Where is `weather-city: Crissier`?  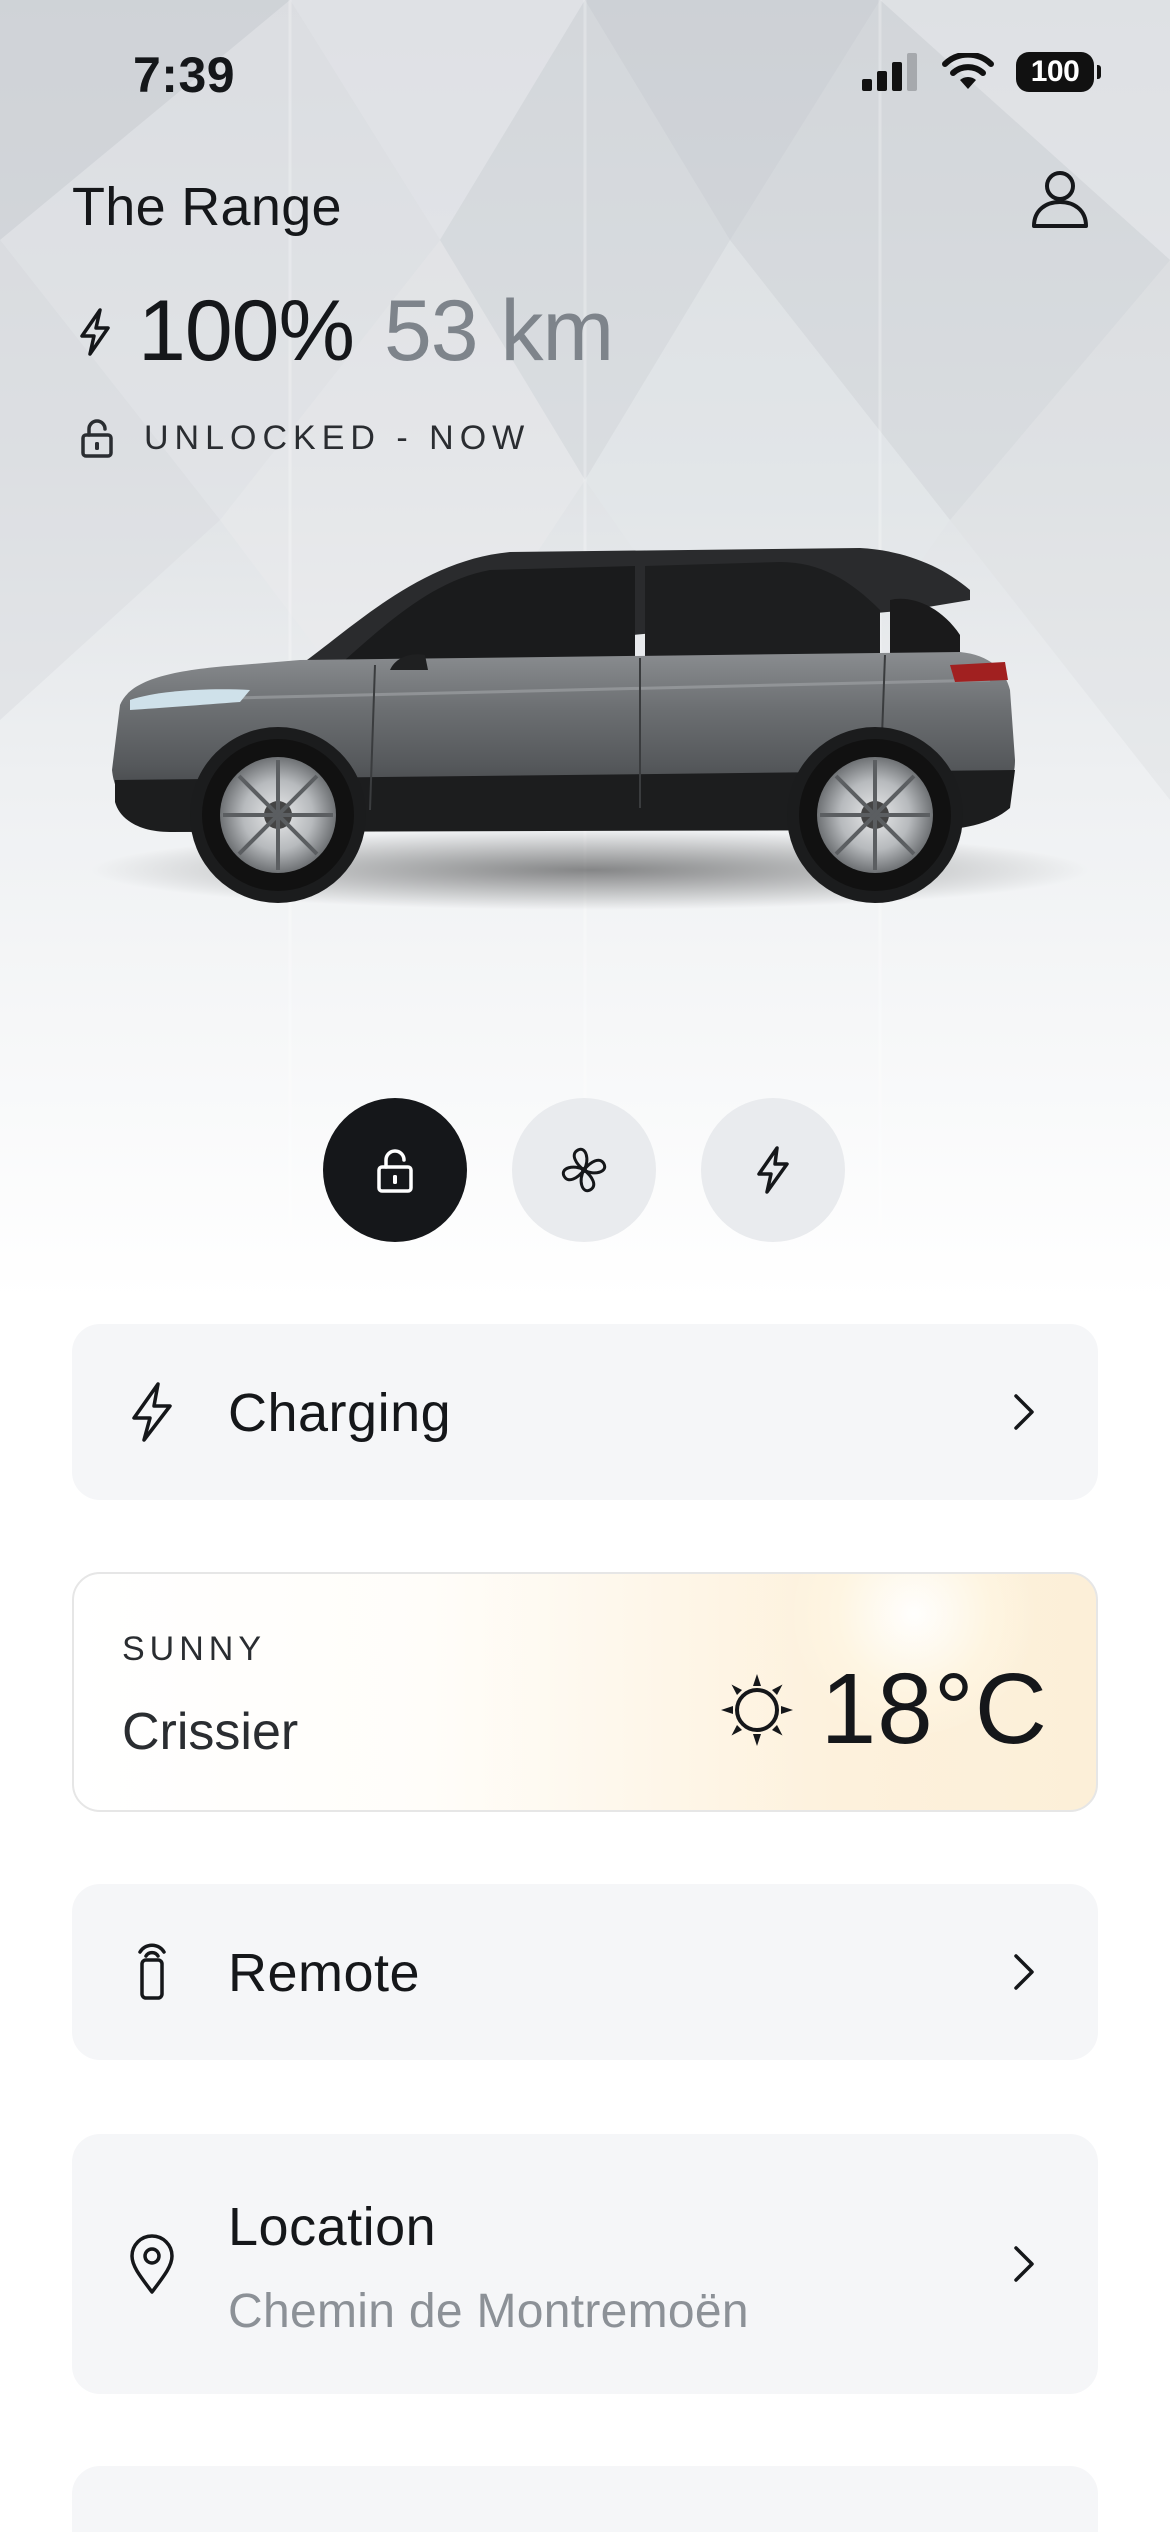
weather-city: Crissier is located at coordinates (210, 1732).